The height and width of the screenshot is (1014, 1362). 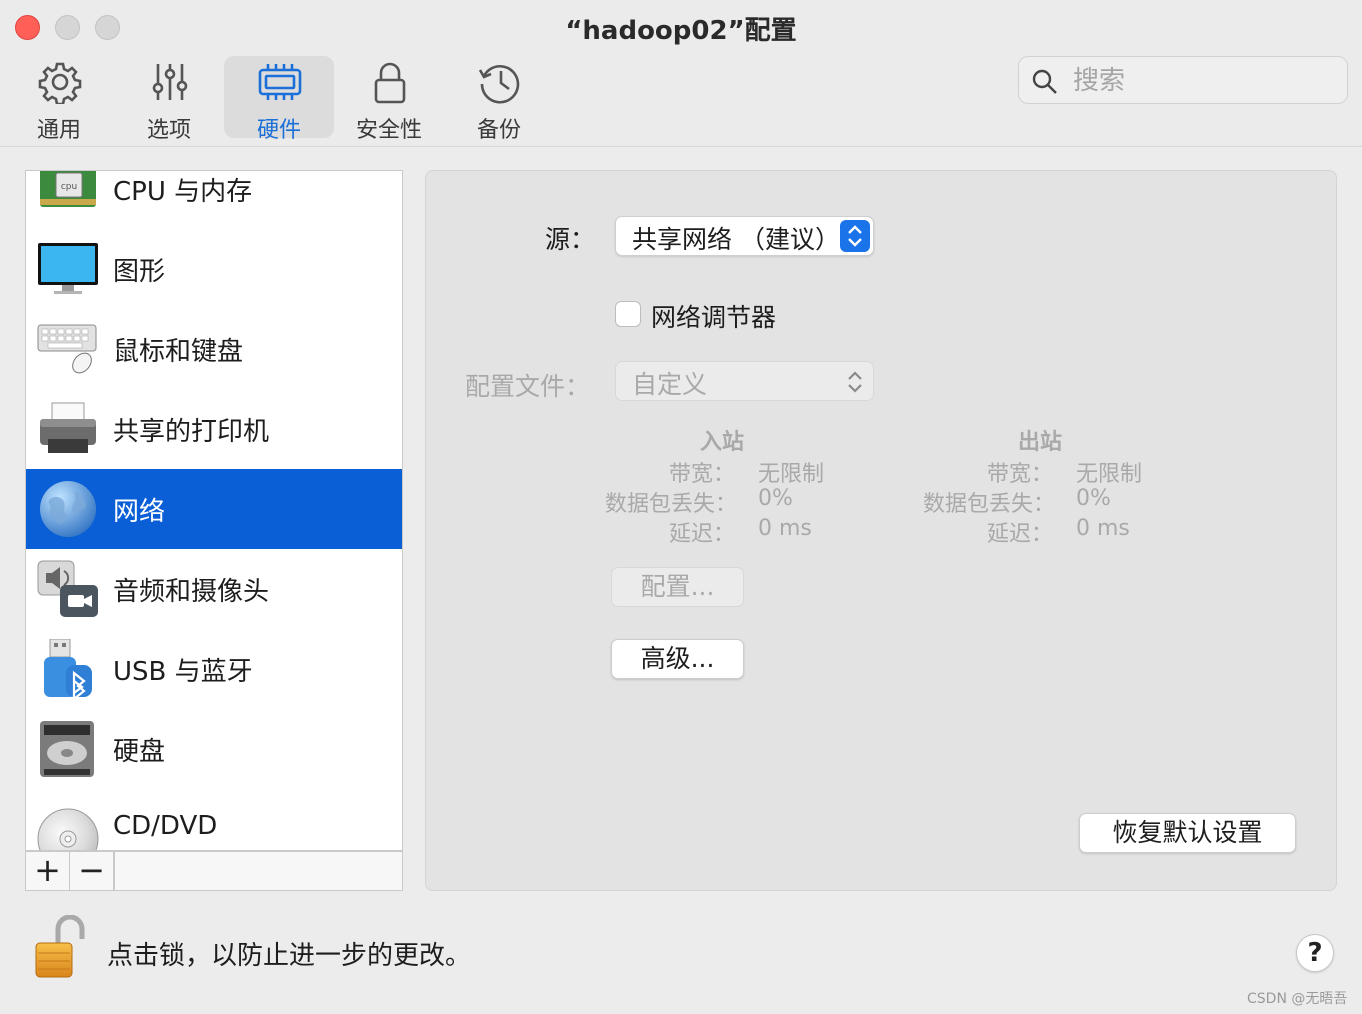 What do you see at coordinates (390, 83) in the screenshot?
I see `lock-icon` at bounding box center [390, 83].